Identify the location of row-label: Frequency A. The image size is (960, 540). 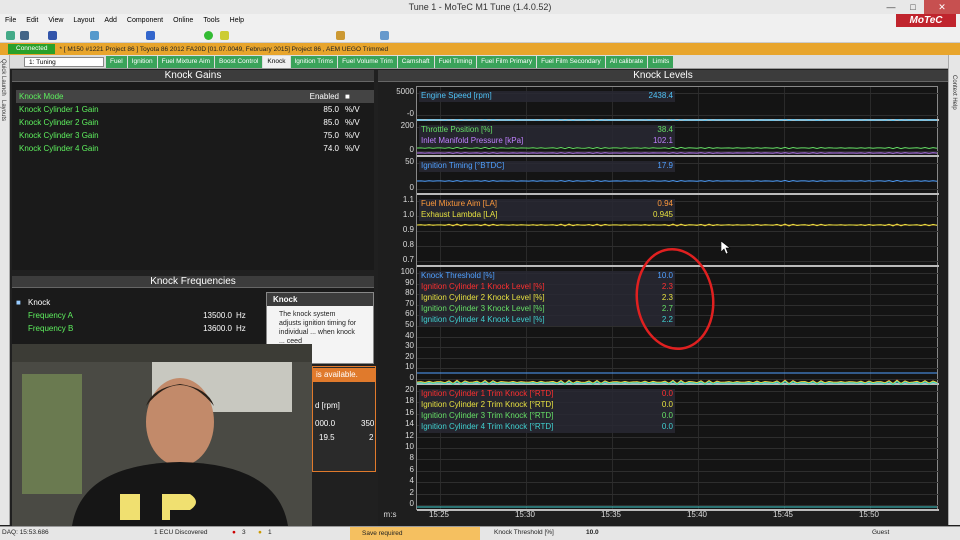
(50, 315).